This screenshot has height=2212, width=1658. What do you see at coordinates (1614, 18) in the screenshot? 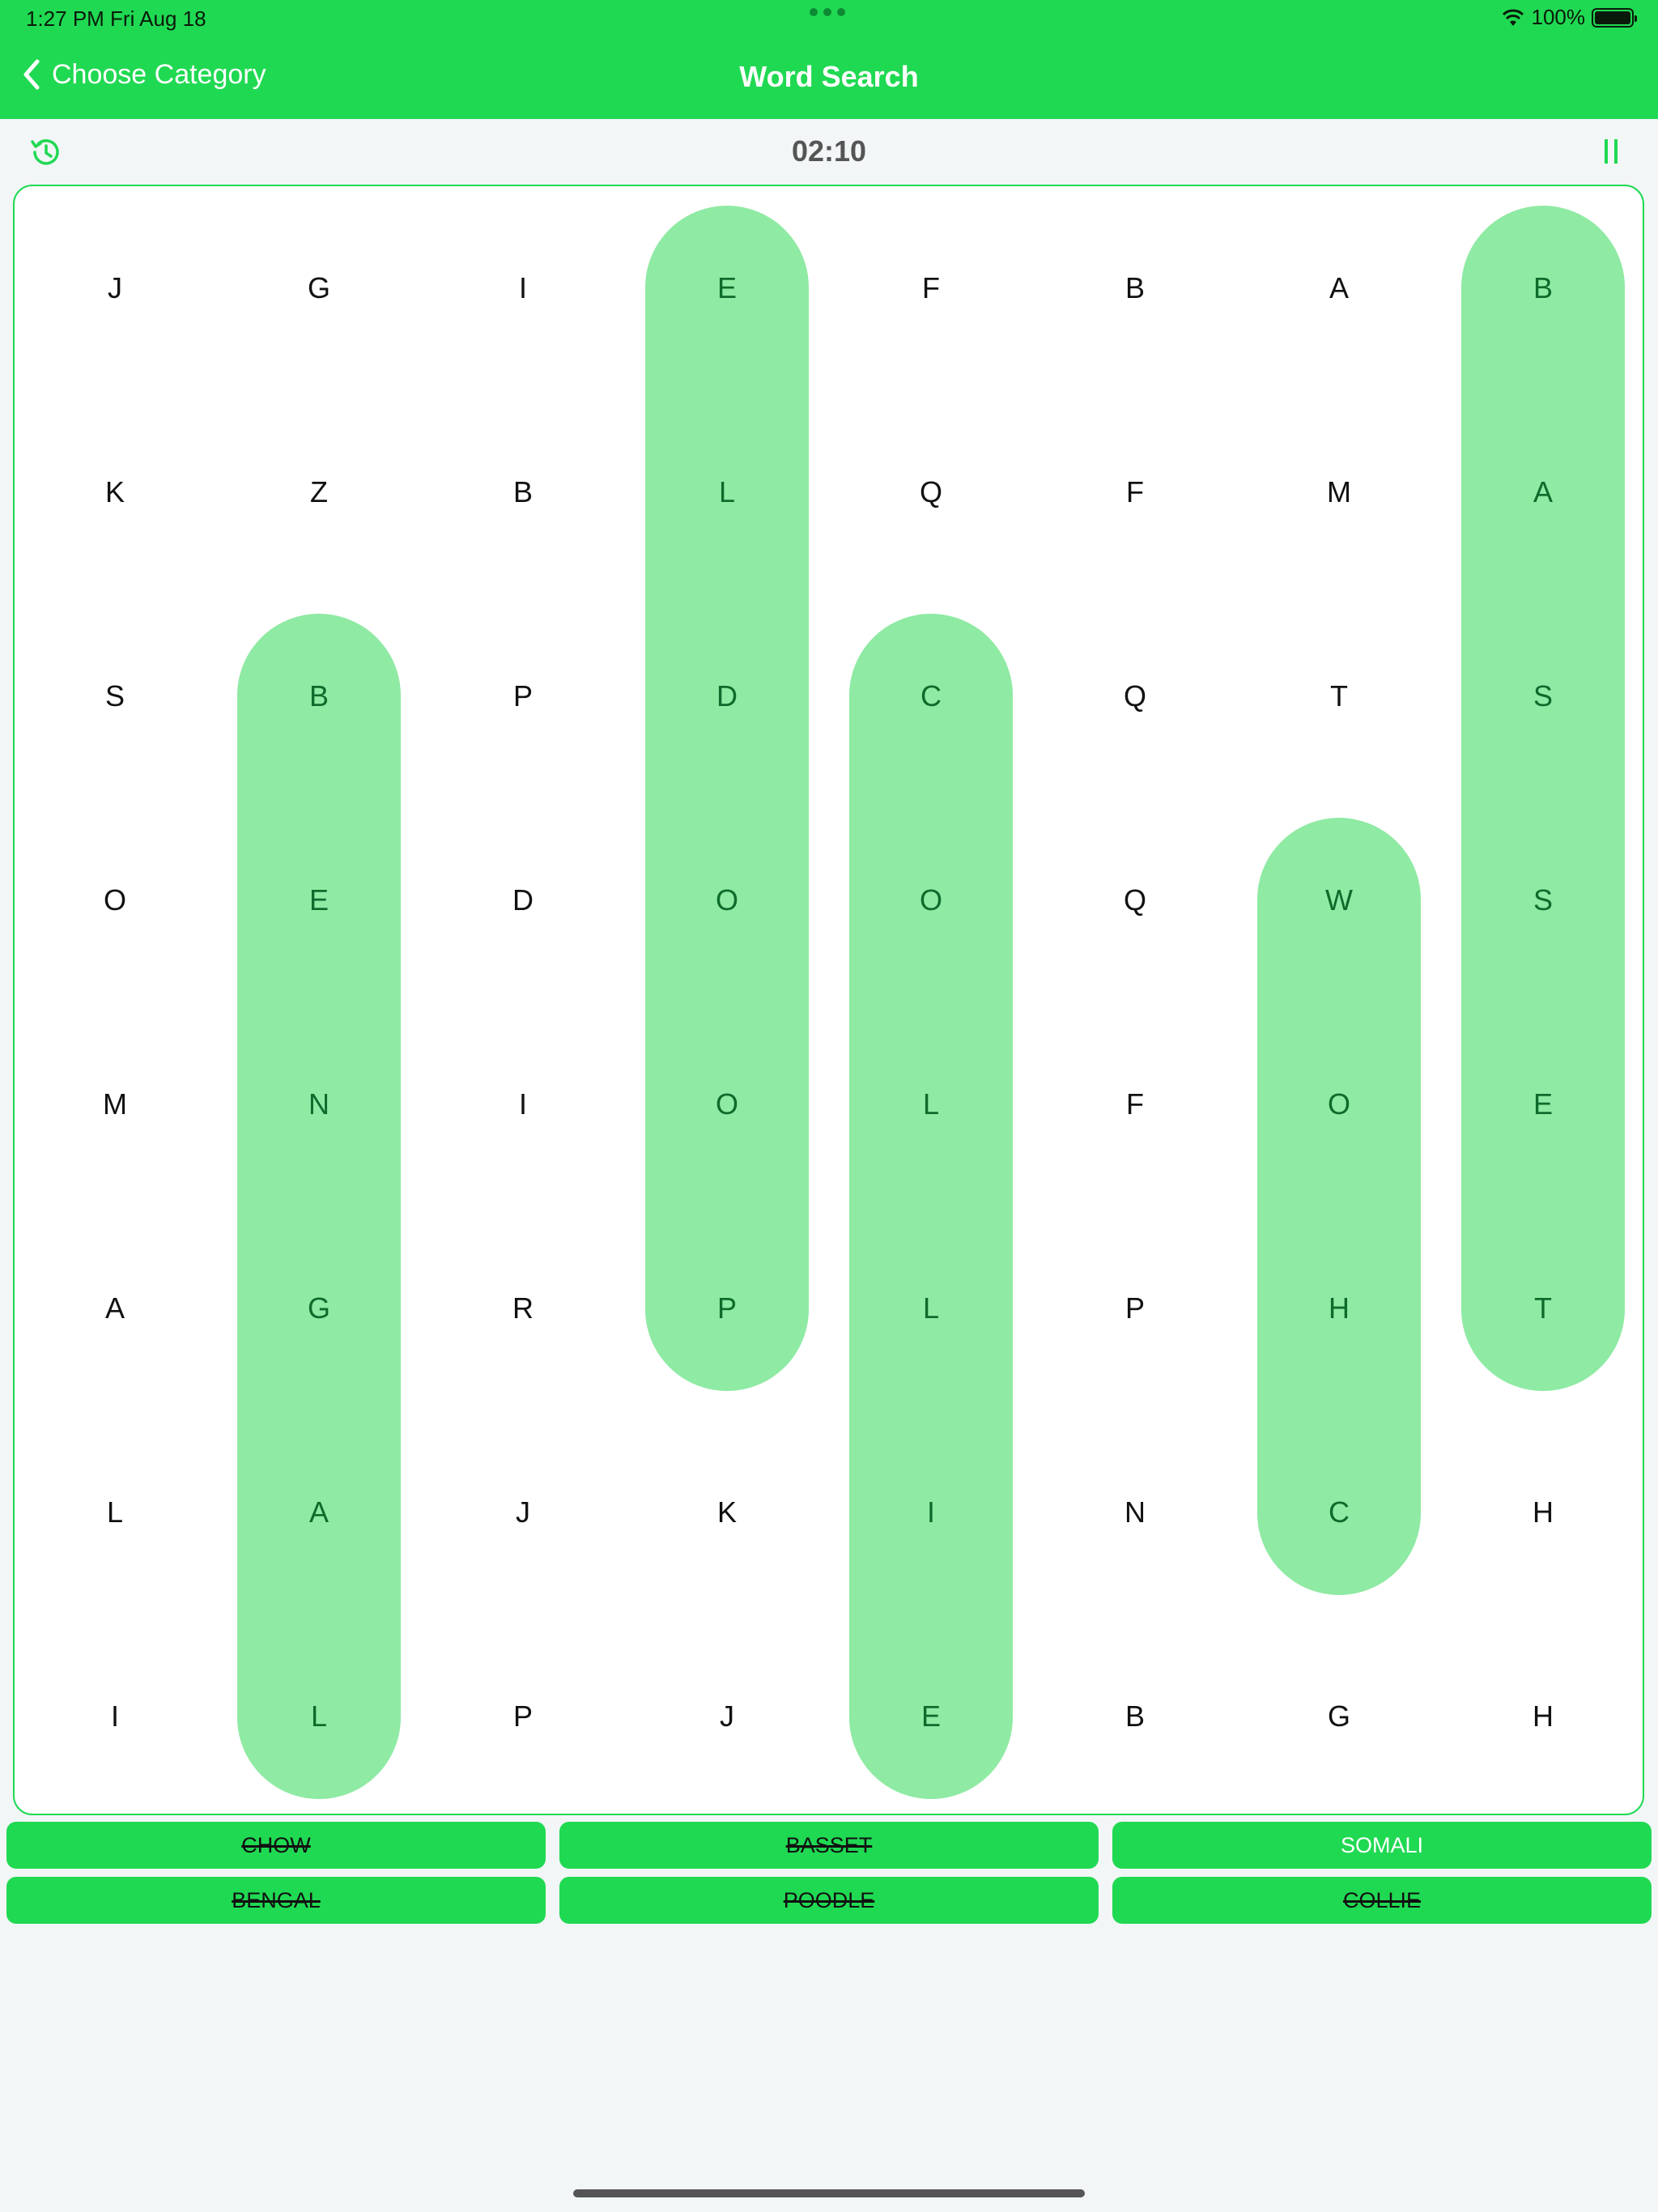
I see `battery-icon` at bounding box center [1614, 18].